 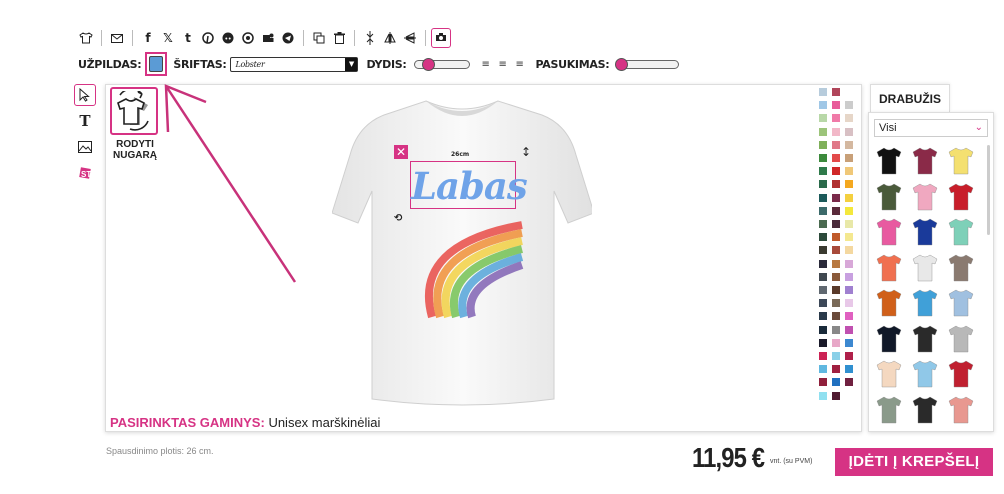 I want to click on size-slider, so click(x=442, y=64).